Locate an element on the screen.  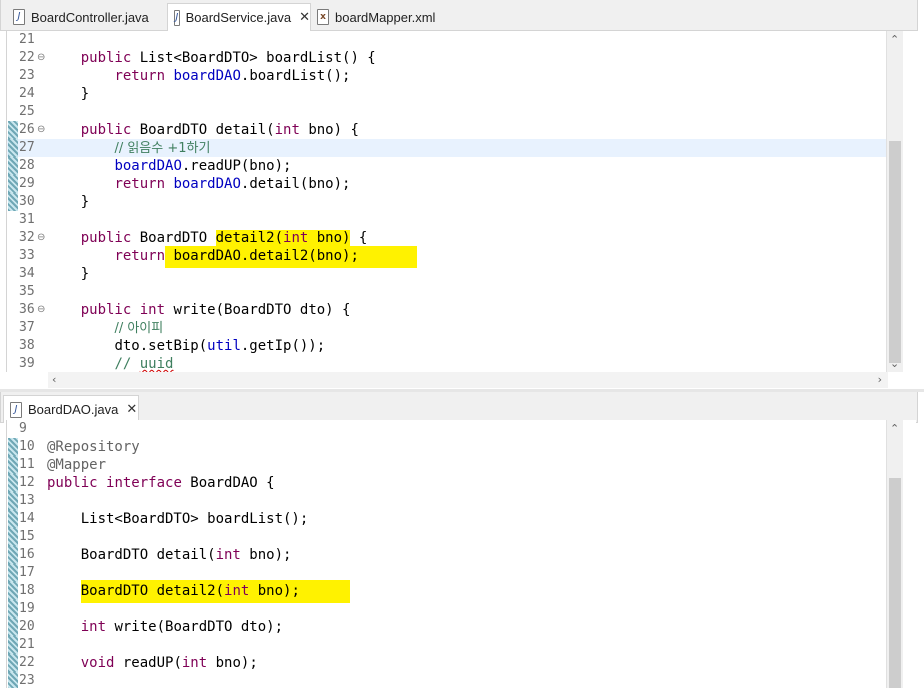
tab-label: boardMapper.xml is located at coordinates (385, 17).